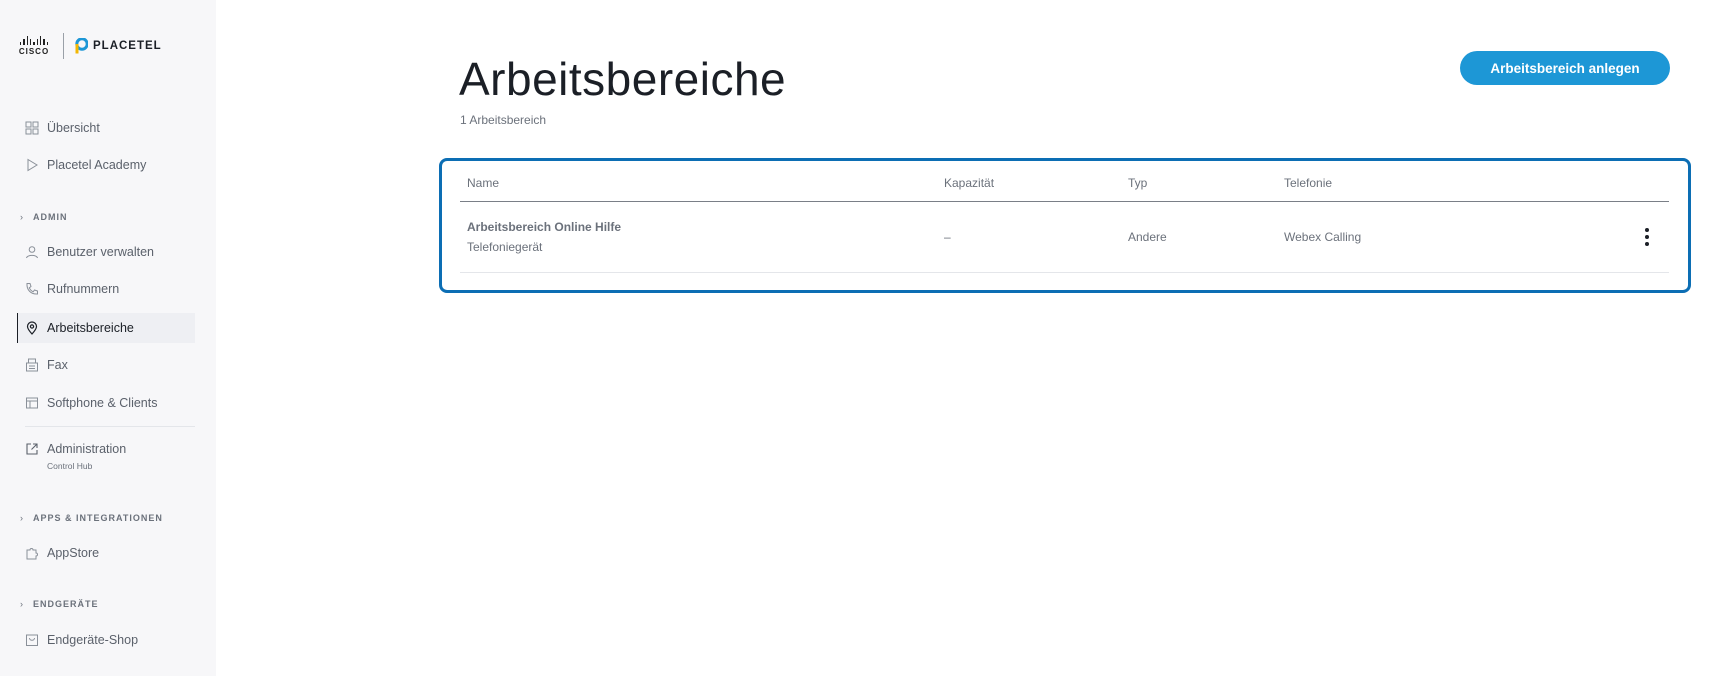  What do you see at coordinates (483, 183) in the screenshot?
I see `column-header-name: Name` at bounding box center [483, 183].